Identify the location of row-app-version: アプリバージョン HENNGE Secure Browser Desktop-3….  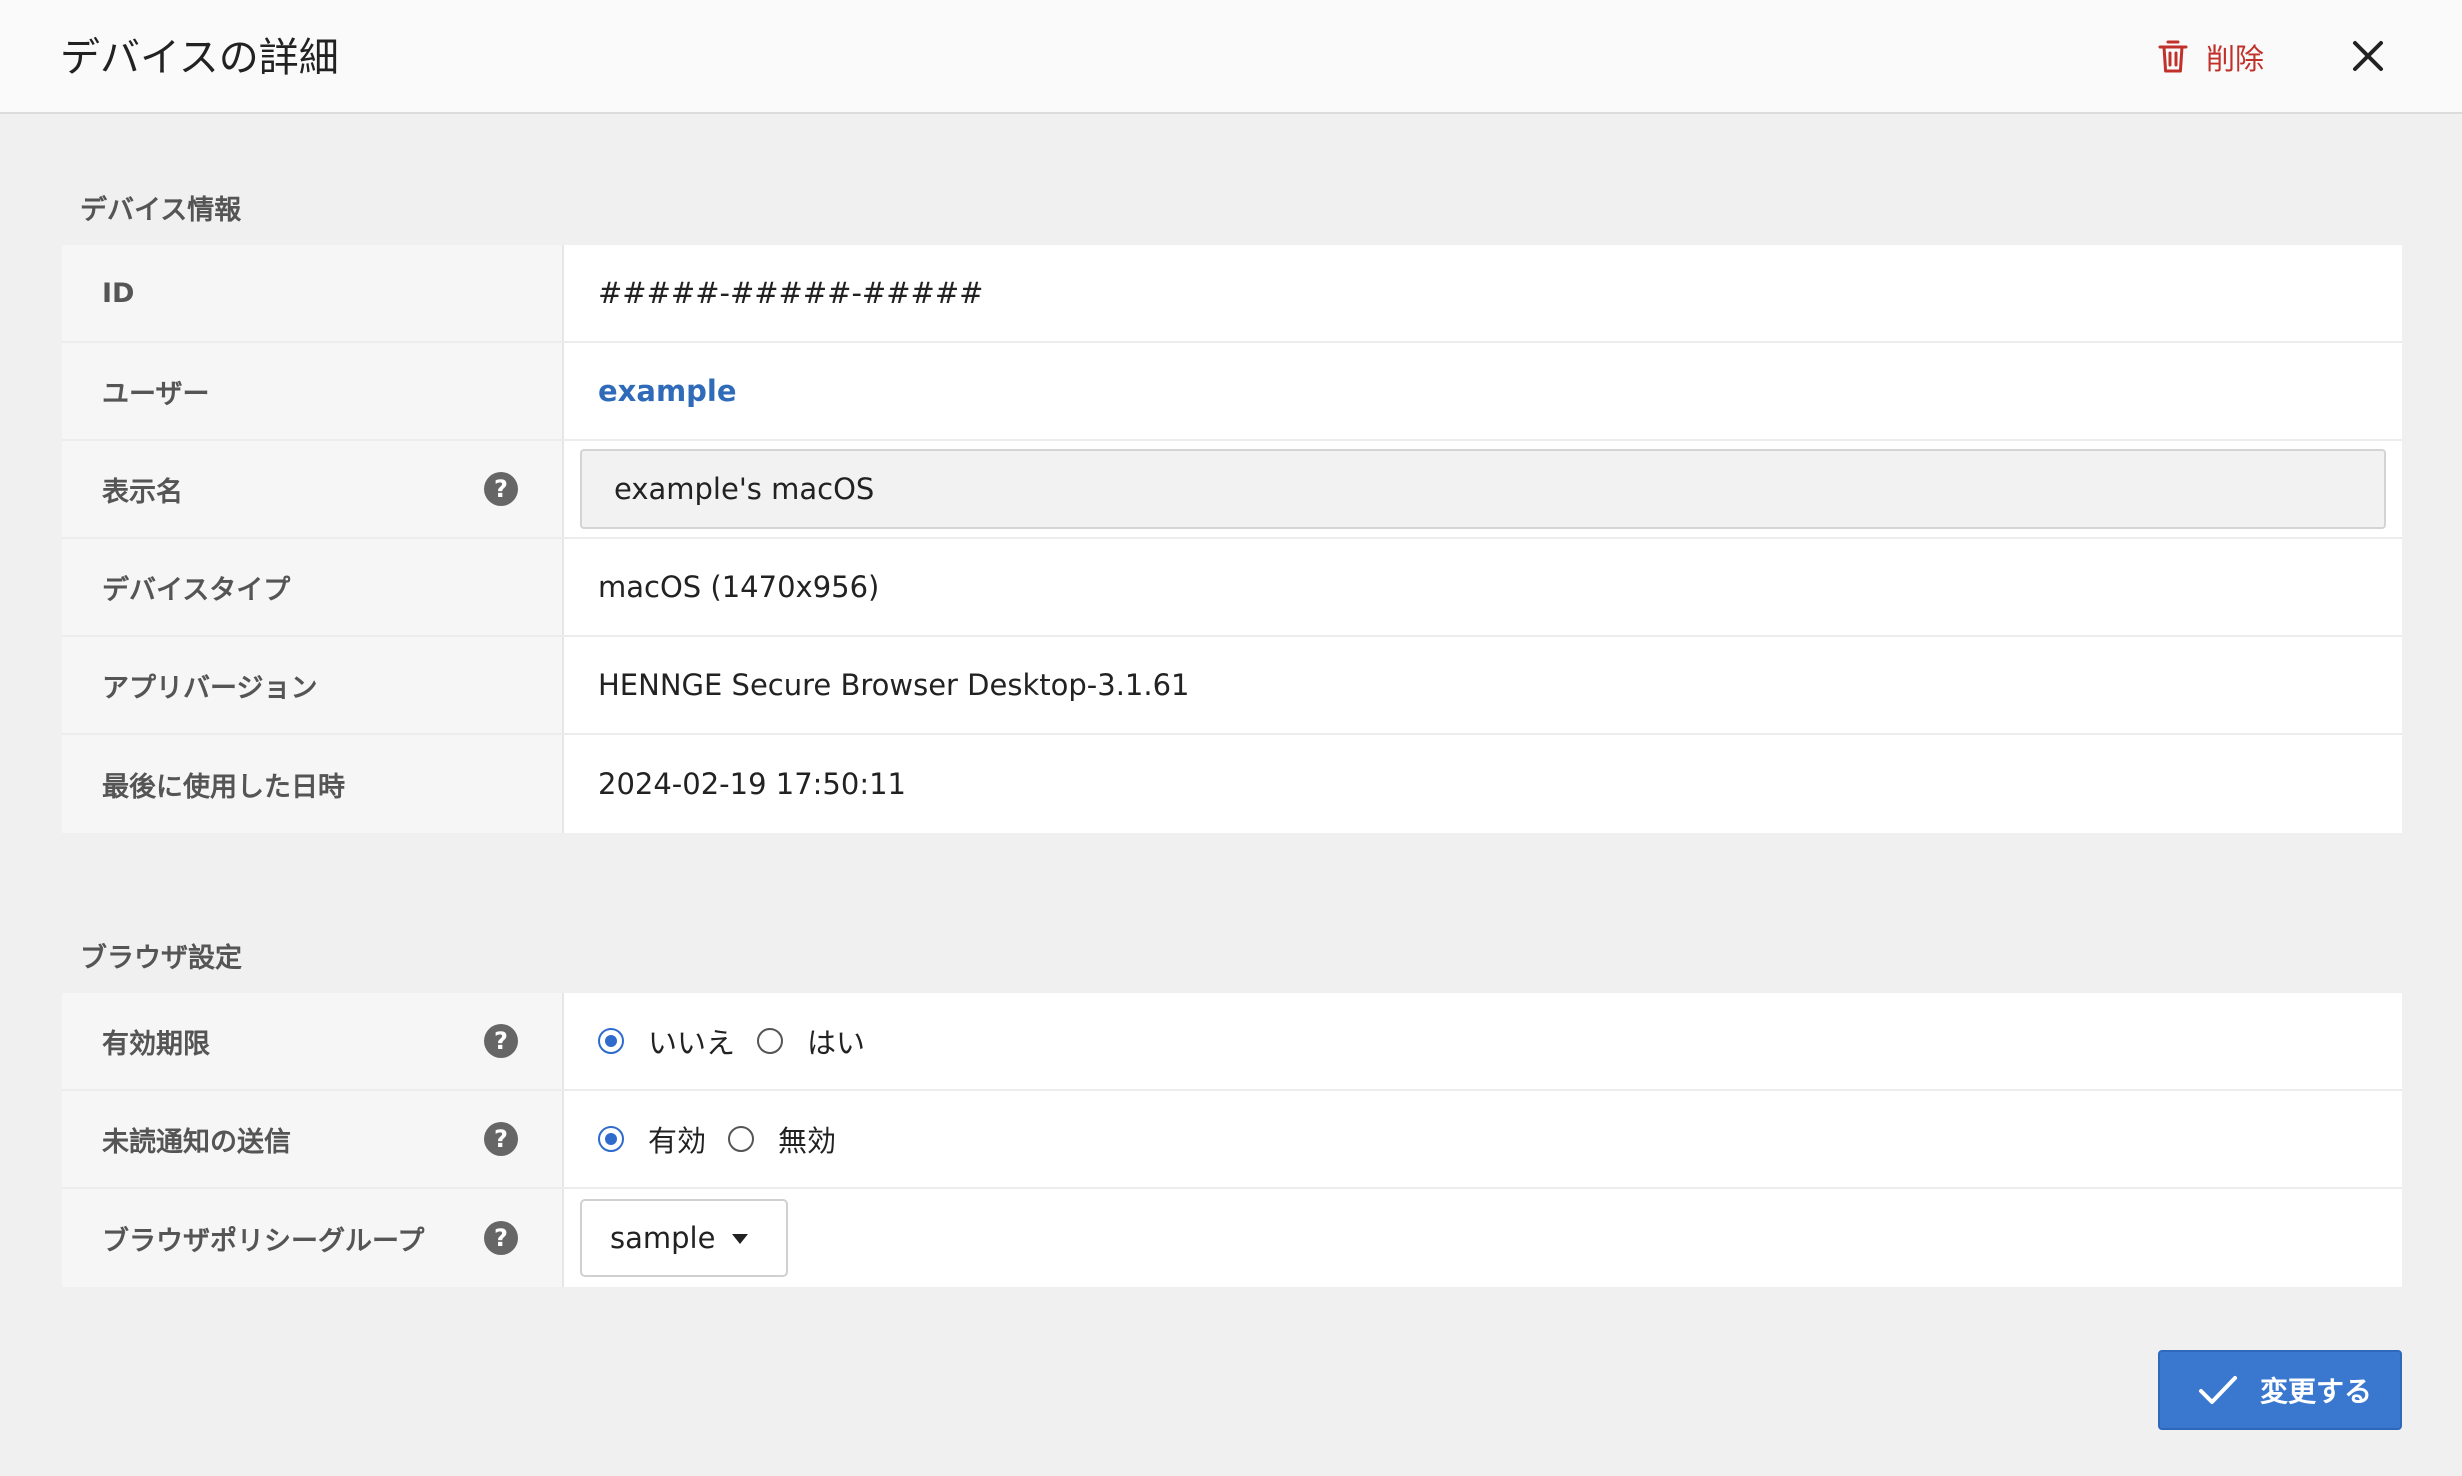
(1232, 686).